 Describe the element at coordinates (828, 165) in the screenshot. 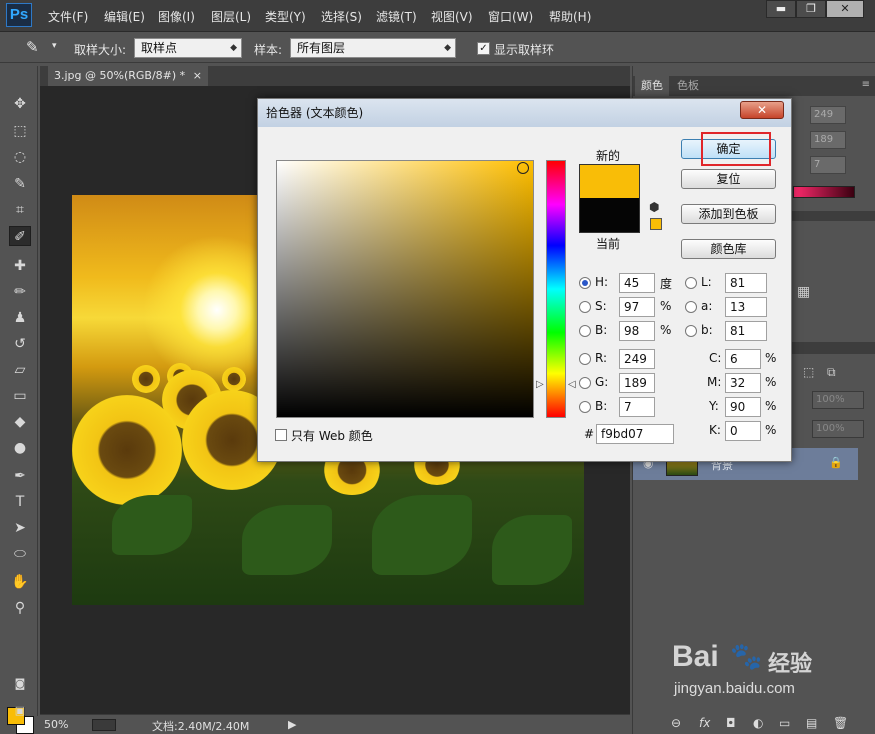

I see `color-b-input: 7` at that location.